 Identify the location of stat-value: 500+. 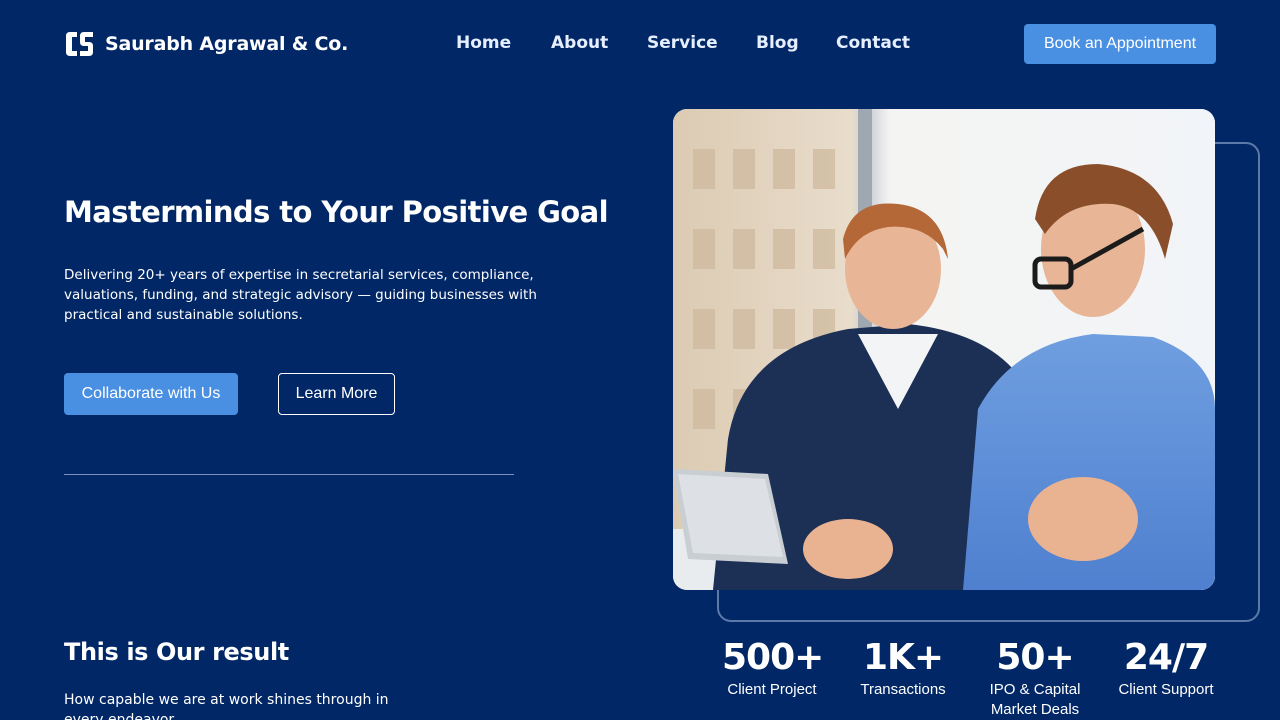
(773, 657).